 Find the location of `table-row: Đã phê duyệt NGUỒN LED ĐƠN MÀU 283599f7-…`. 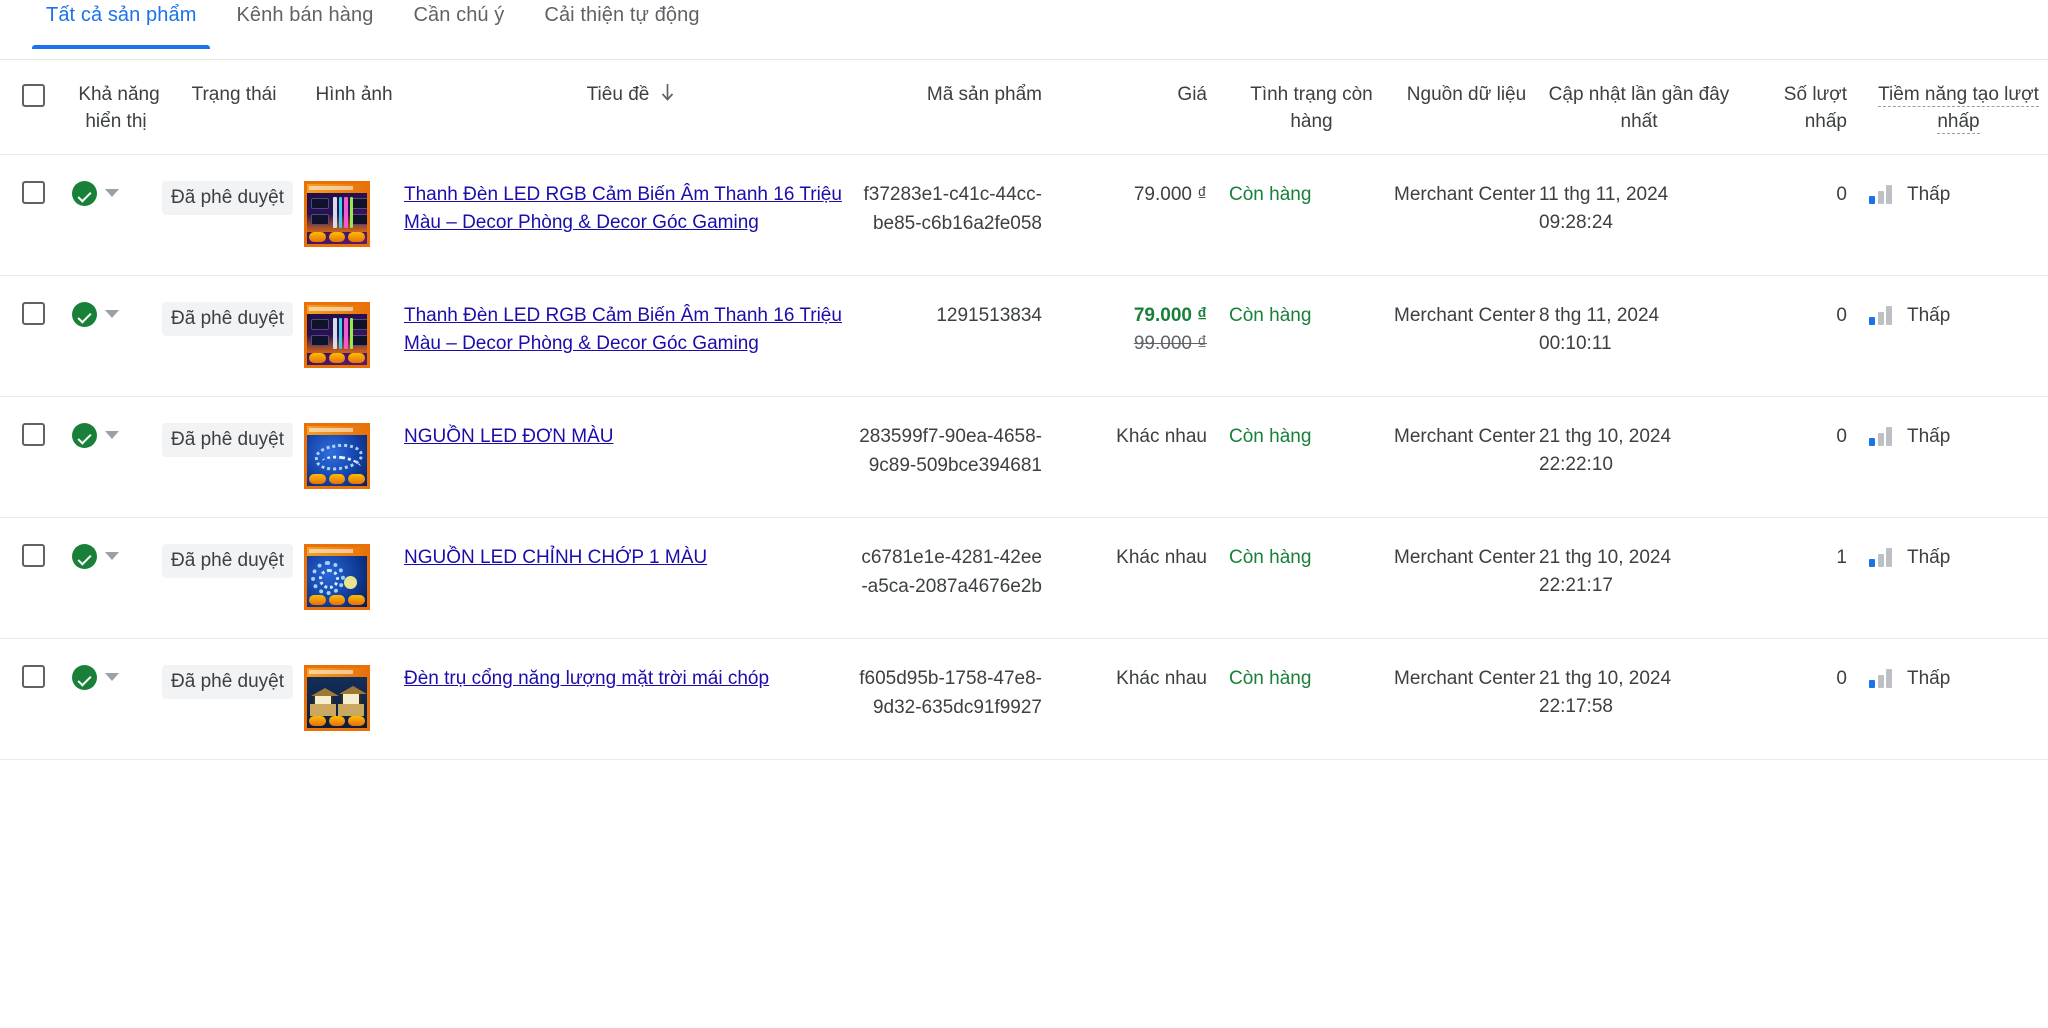

table-row: Đã phê duyệt NGUỒN LED ĐƠN MÀU 283599f7-… is located at coordinates (1024, 457).